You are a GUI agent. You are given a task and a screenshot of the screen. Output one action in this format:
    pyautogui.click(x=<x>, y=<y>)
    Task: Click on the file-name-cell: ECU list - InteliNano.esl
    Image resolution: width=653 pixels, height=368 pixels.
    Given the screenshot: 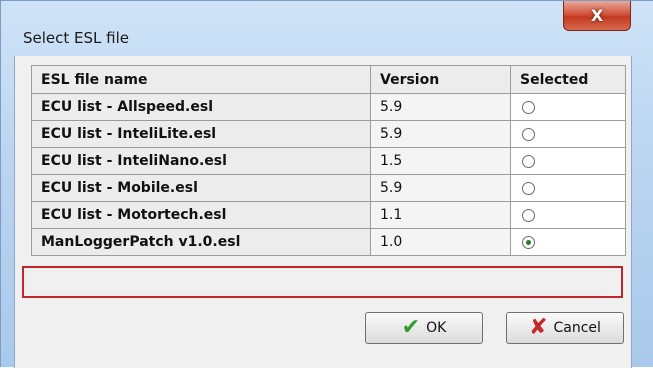 What is the action you would take?
    pyautogui.click(x=201, y=161)
    